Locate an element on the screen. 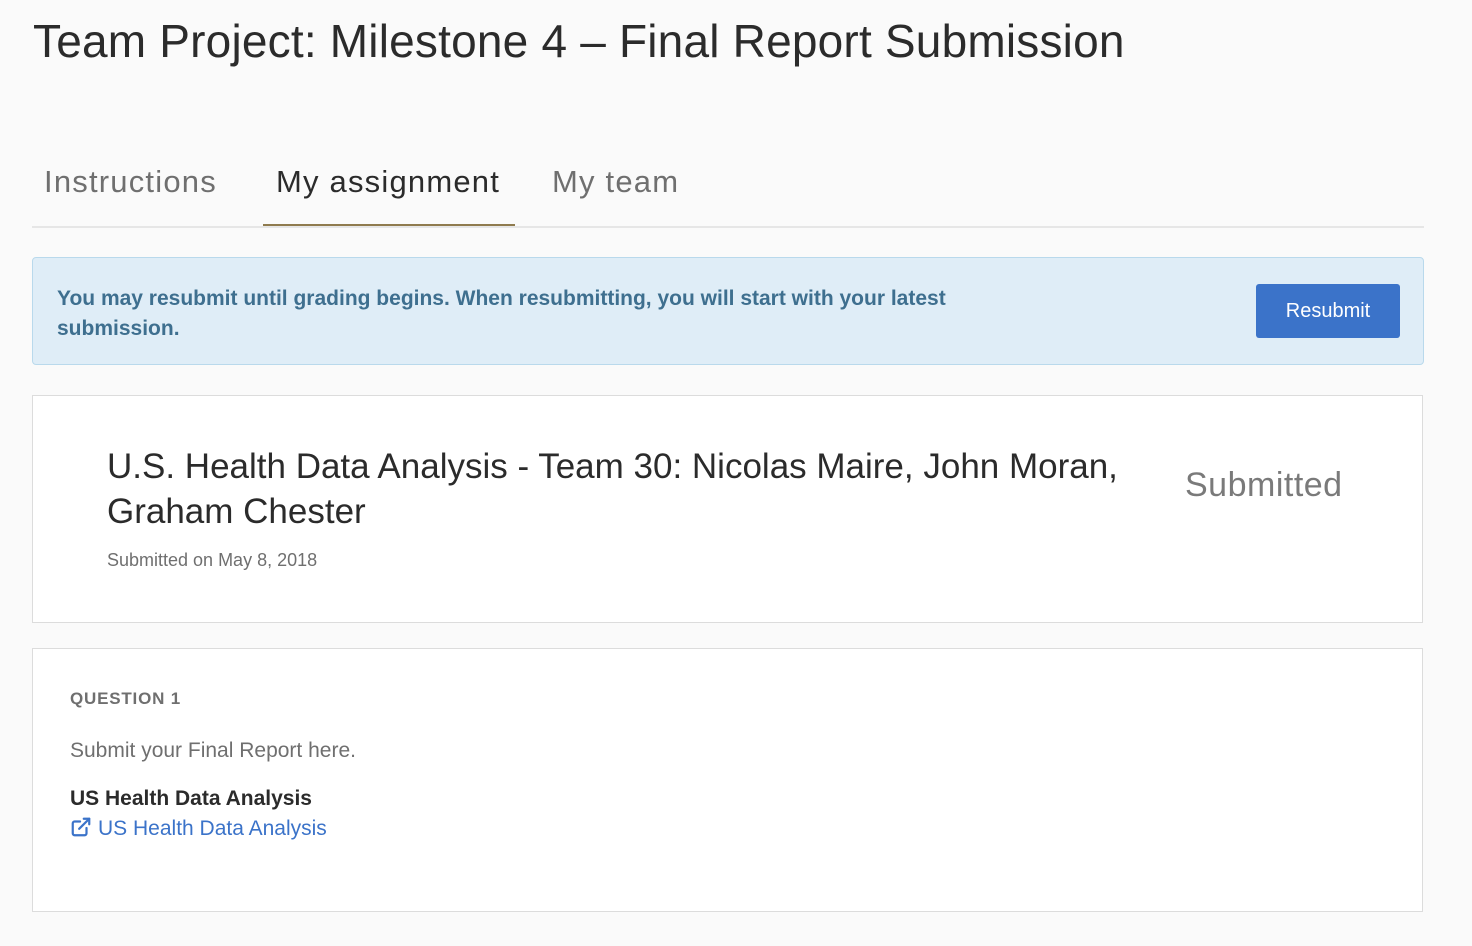 This screenshot has width=1472, height=946. question-prompt: Submit your Final Report here. is located at coordinates (213, 750).